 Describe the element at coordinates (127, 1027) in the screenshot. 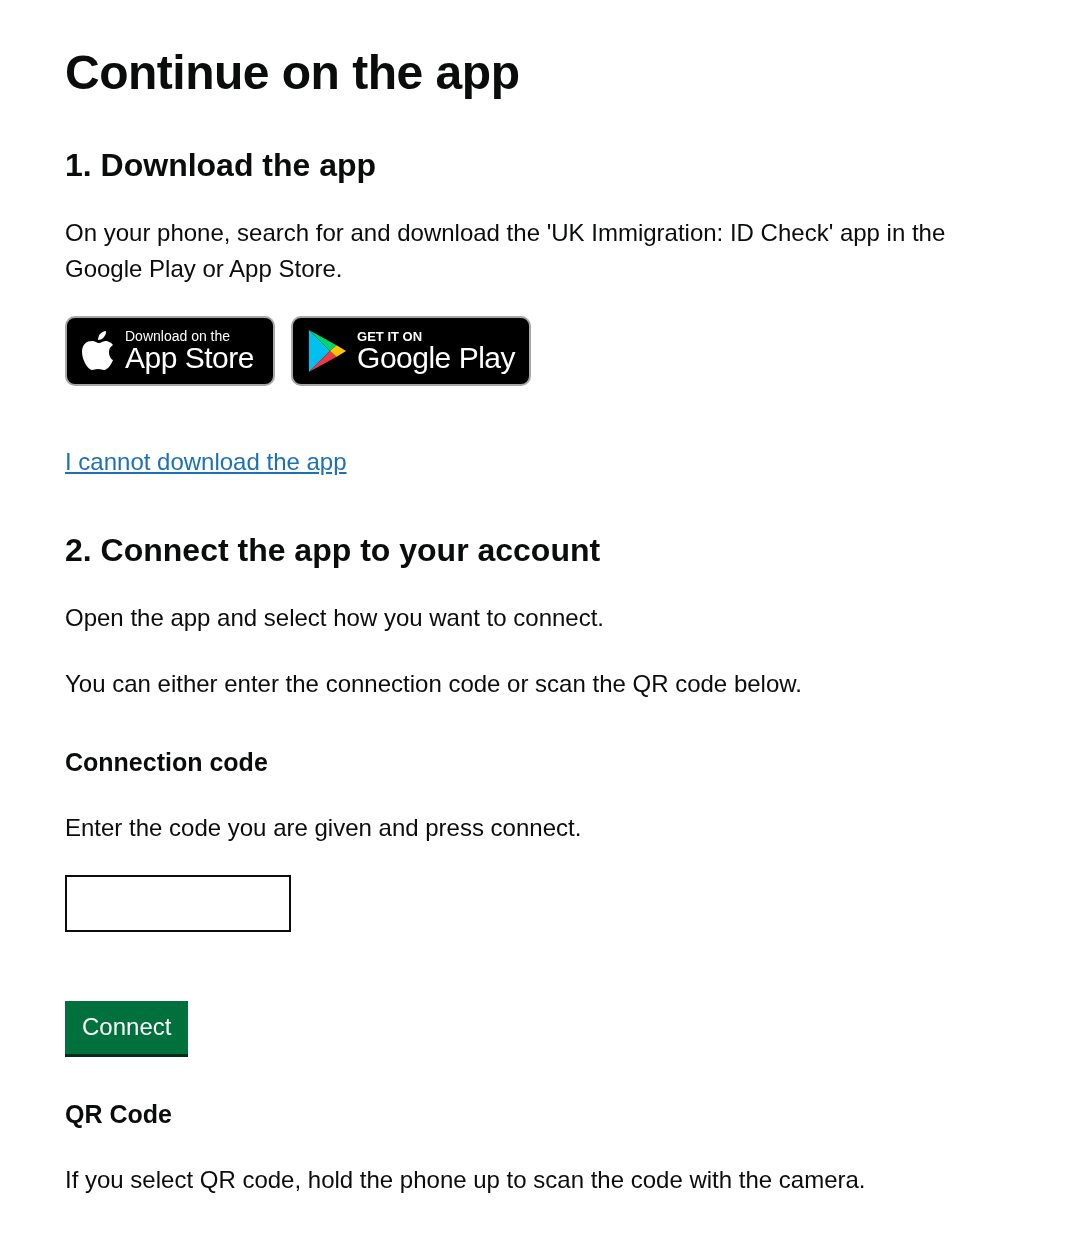

I see `connect-button: Connect` at that location.